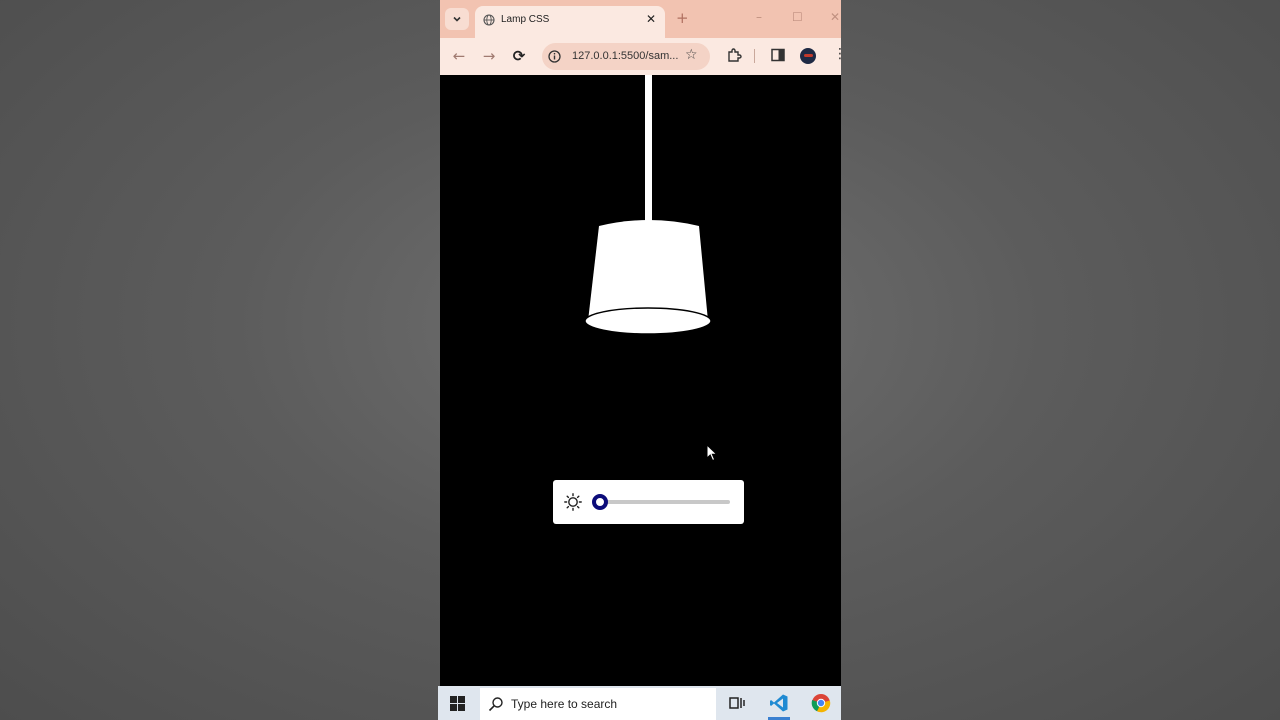  Describe the element at coordinates (682, 18) in the screenshot. I see `new-tab-button: +` at that location.